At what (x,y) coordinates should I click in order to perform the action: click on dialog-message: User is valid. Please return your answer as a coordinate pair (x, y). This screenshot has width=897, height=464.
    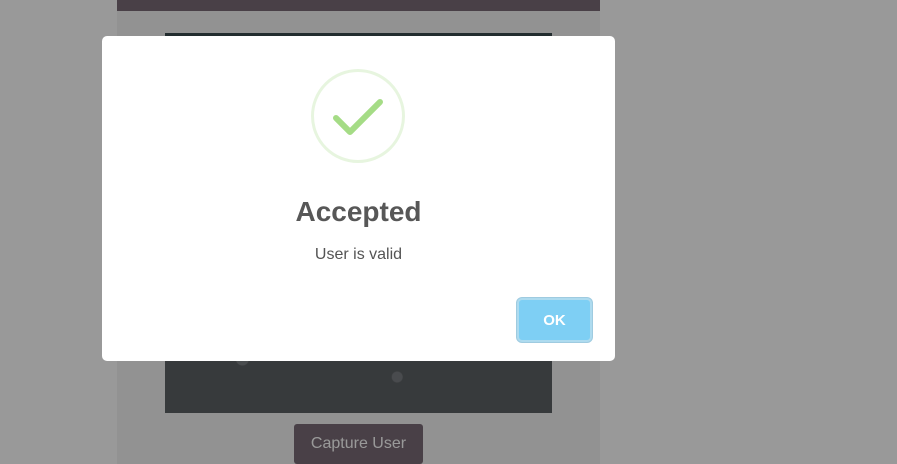
    Looking at the image, I should click on (358, 254).